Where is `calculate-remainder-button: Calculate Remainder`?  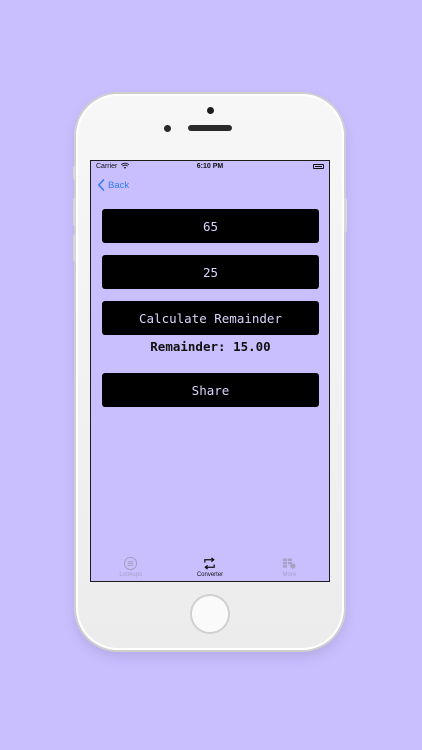 calculate-remainder-button: Calculate Remainder is located at coordinates (210, 318).